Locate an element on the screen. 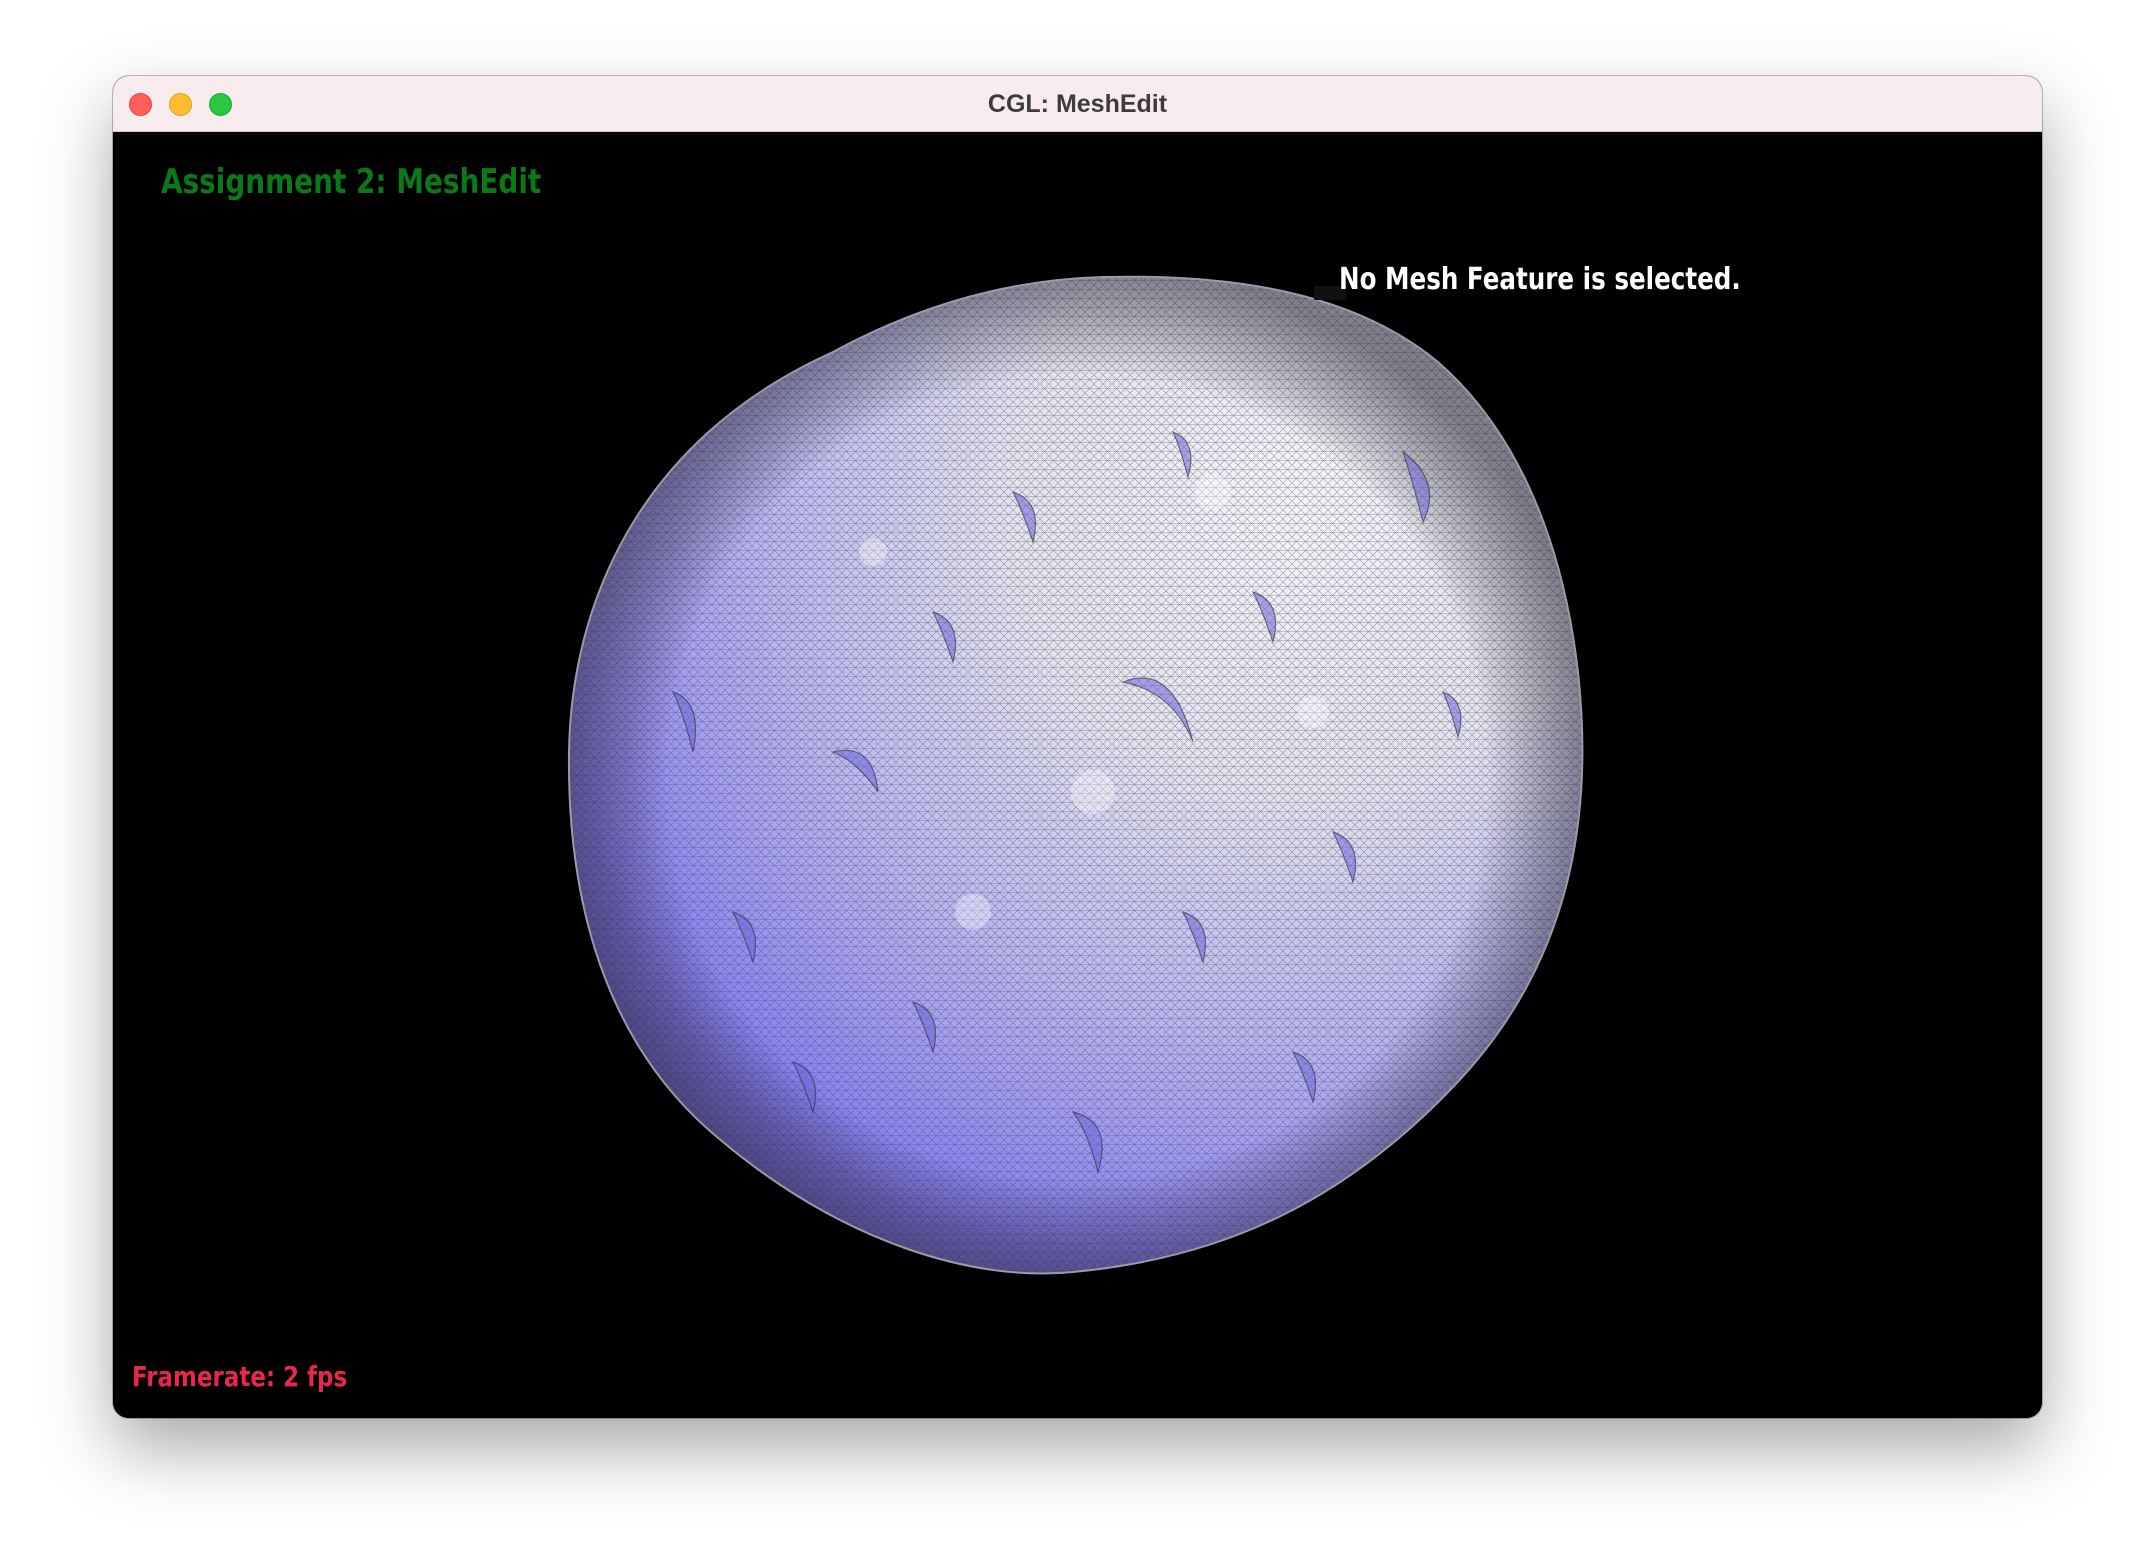 The image size is (2144, 1560). framerate-readout: Framerate: 2 fps is located at coordinates (240, 1376).